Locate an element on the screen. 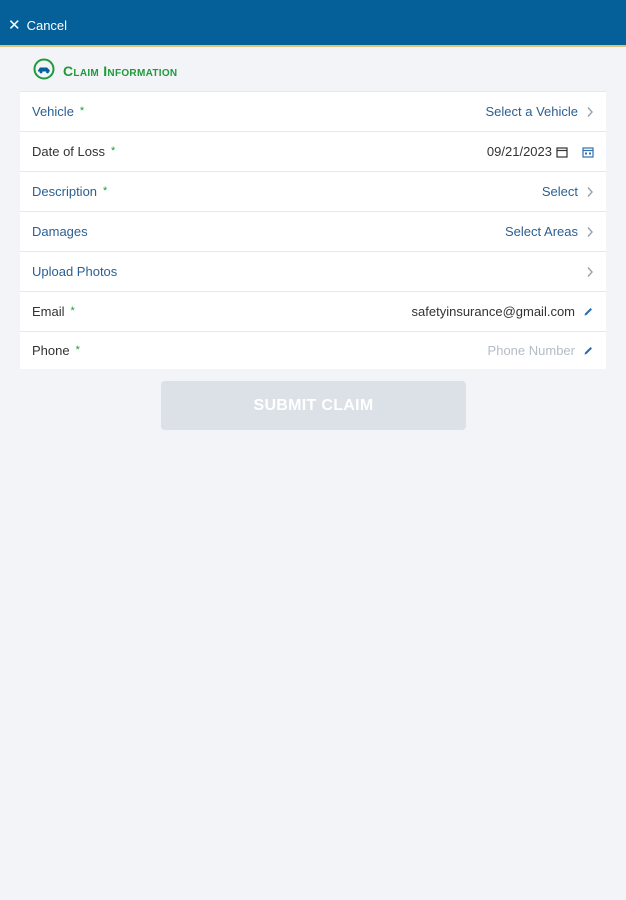 The height and width of the screenshot is (900, 626). upload-photos-label: Upload Photos is located at coordinates (75, 271).